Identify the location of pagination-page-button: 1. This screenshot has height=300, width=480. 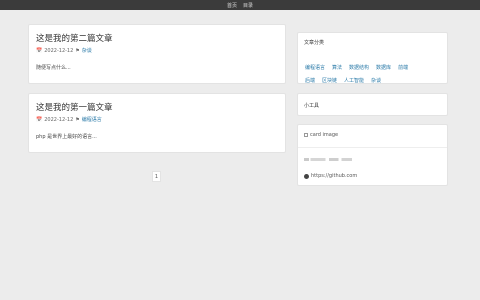
(156, 176).